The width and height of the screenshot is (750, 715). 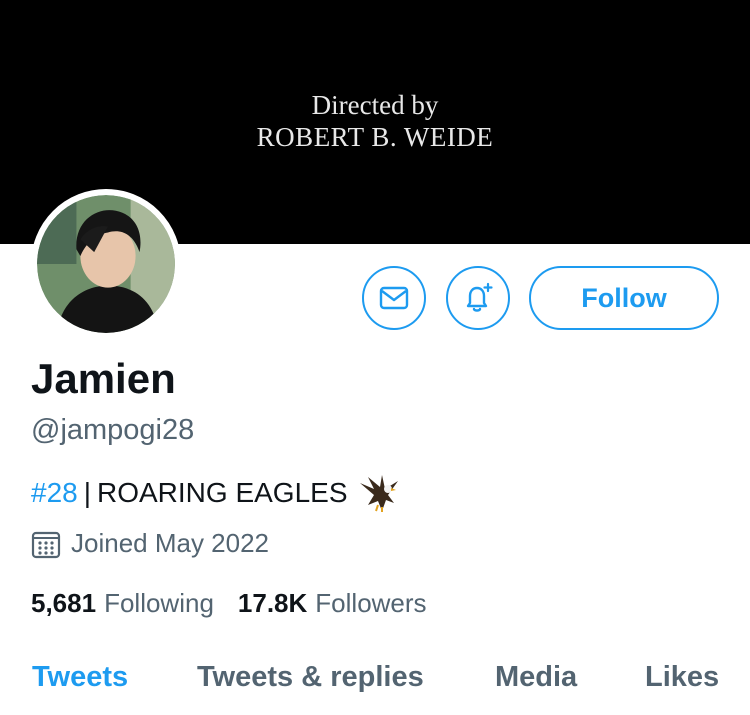 I want to click on envelope-icon, so click(x=394, y=298).